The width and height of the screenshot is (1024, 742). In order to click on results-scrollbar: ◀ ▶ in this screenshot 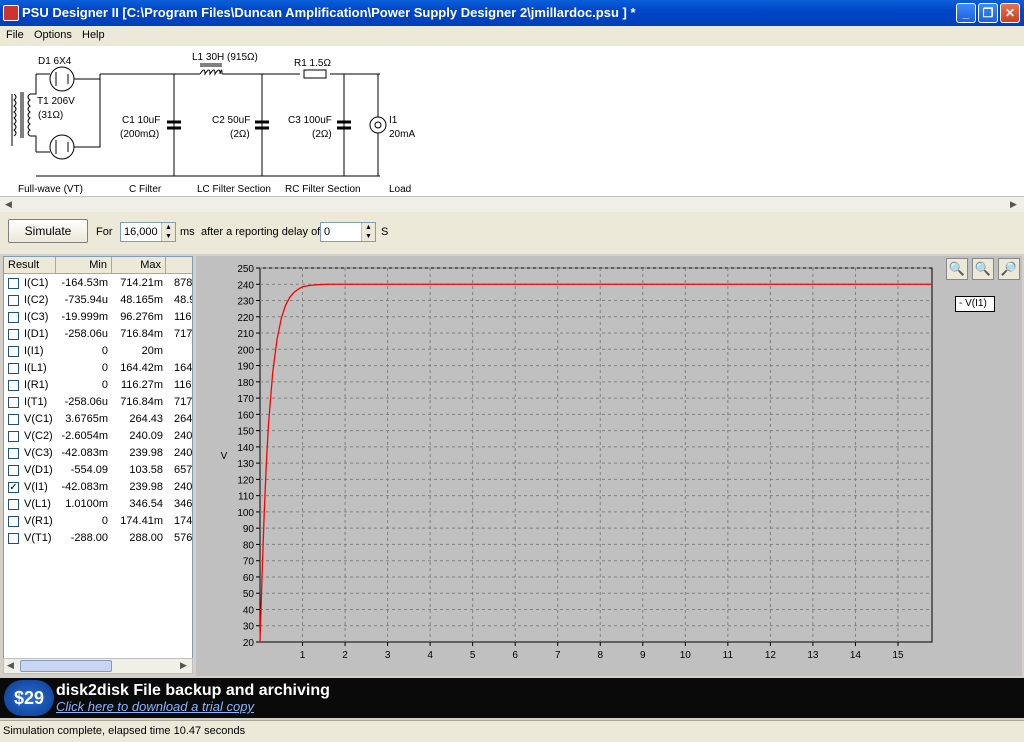, I will do `click(98, 666)`.